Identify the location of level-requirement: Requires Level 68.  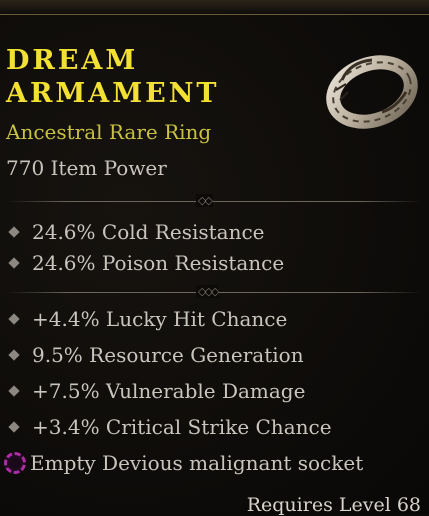
(333, 505).